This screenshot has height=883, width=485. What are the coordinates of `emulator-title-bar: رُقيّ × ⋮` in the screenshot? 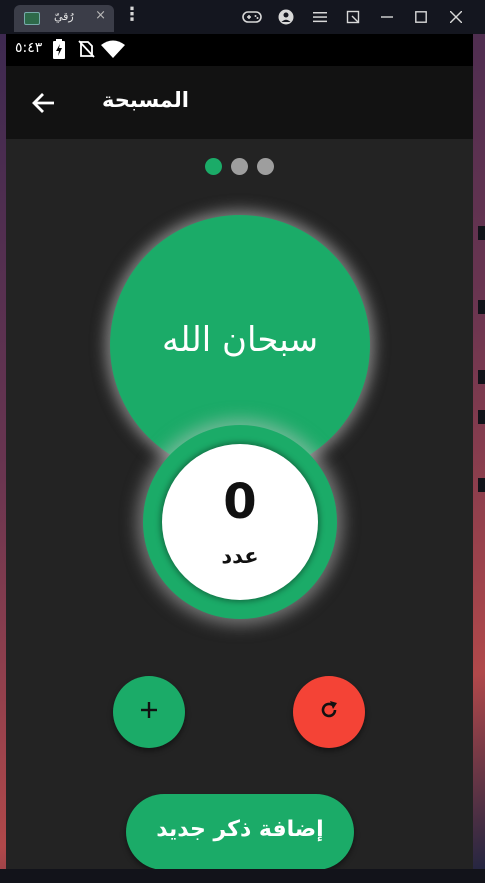 It's located at (242, 17).